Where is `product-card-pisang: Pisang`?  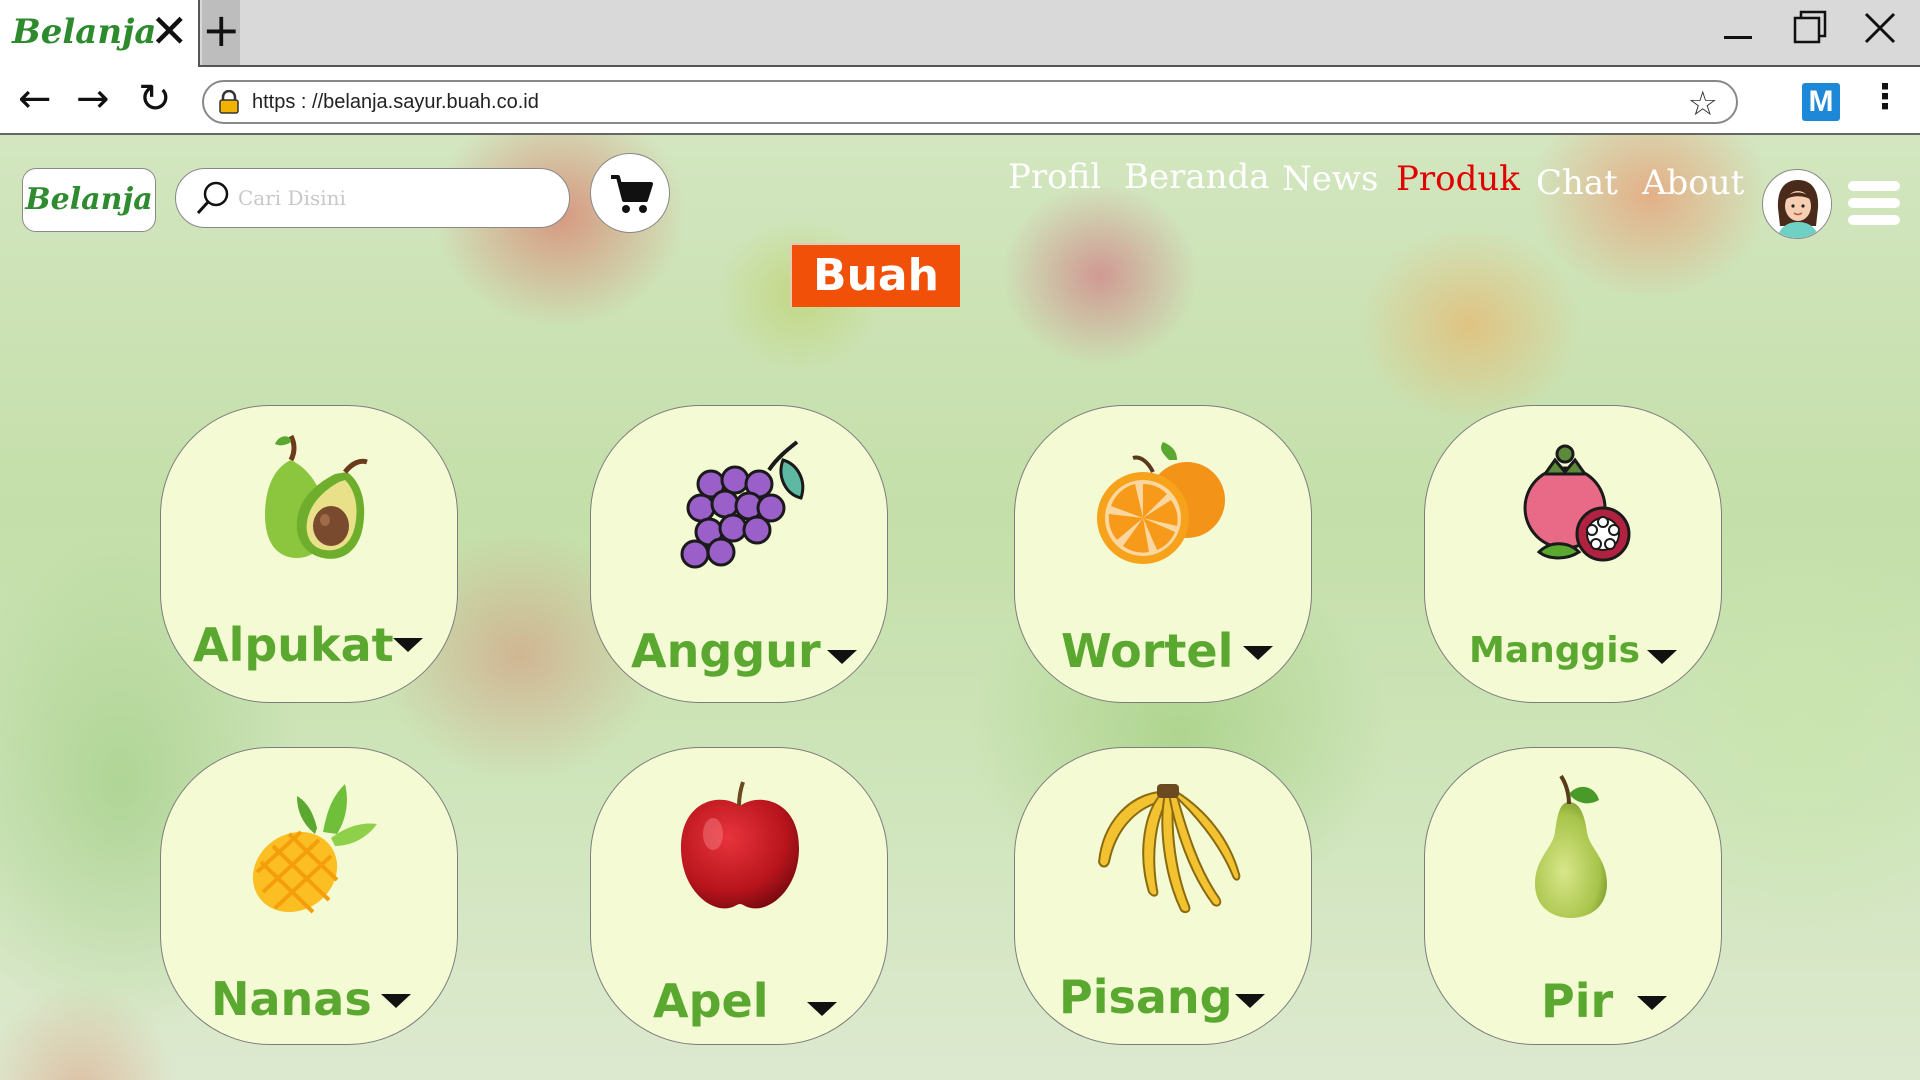 product-card-pisang: Pisang is located at coordinates (1163, 896).